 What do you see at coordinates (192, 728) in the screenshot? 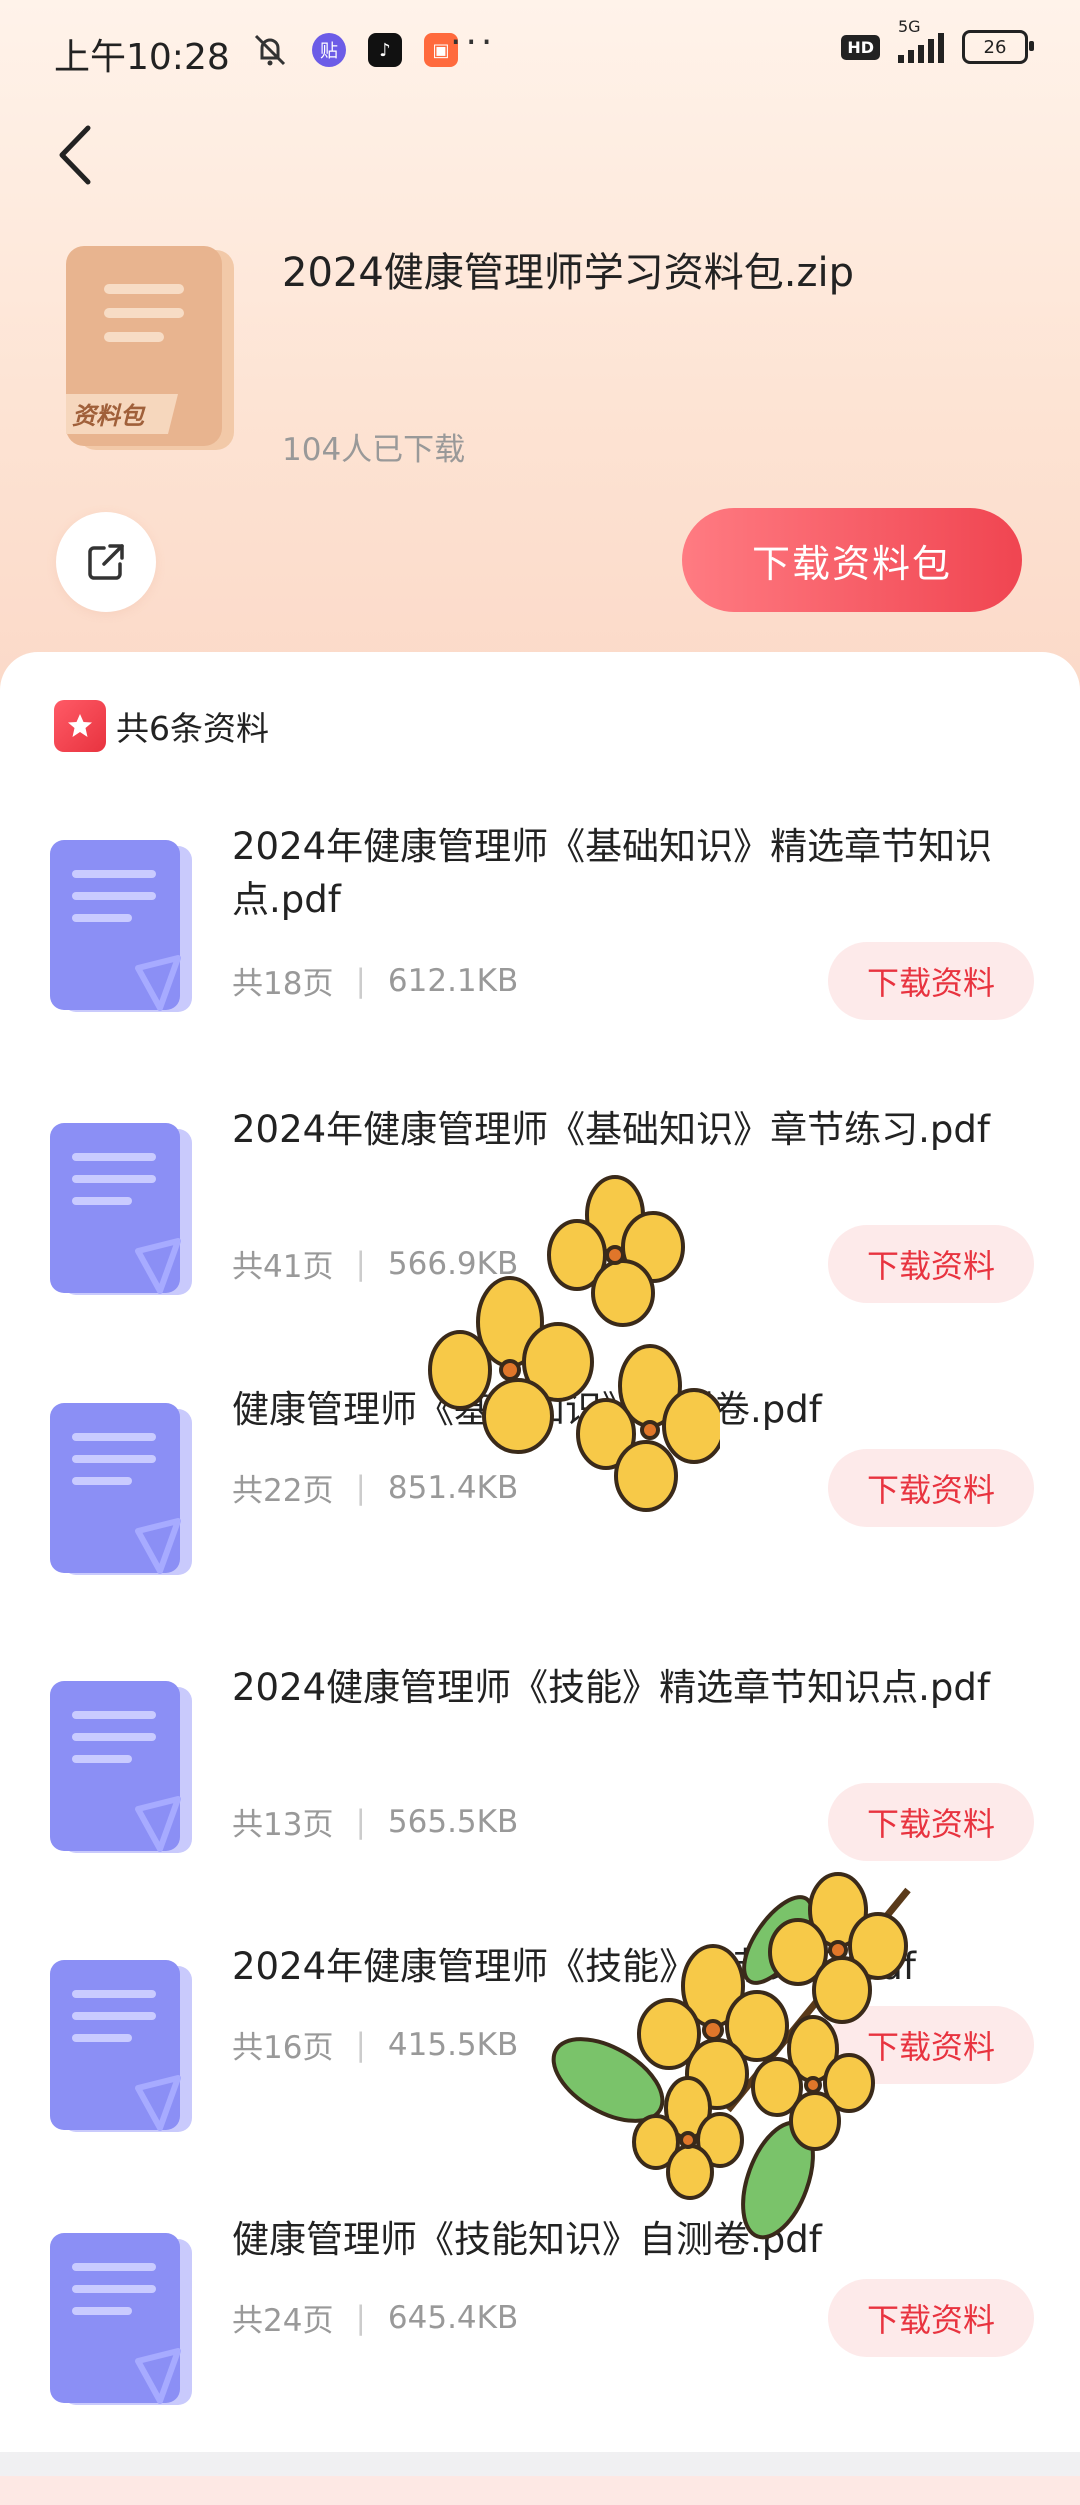
I see `file-count-label: 共6条资料` at bounding box center [192, 728].